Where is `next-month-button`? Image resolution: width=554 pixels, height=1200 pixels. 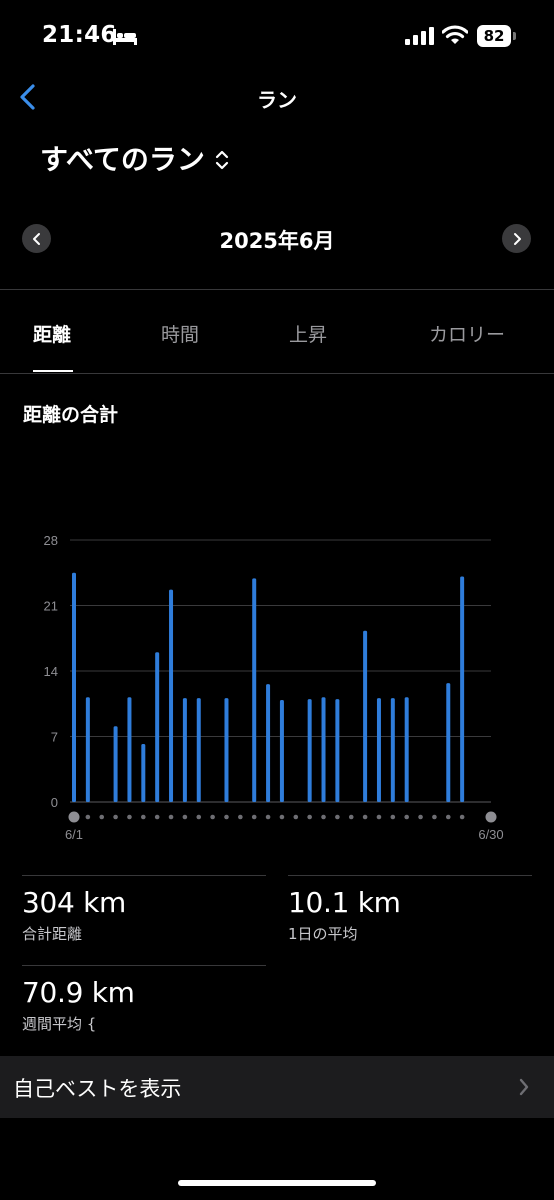 next-month-button is located at coordinates (516, 238).